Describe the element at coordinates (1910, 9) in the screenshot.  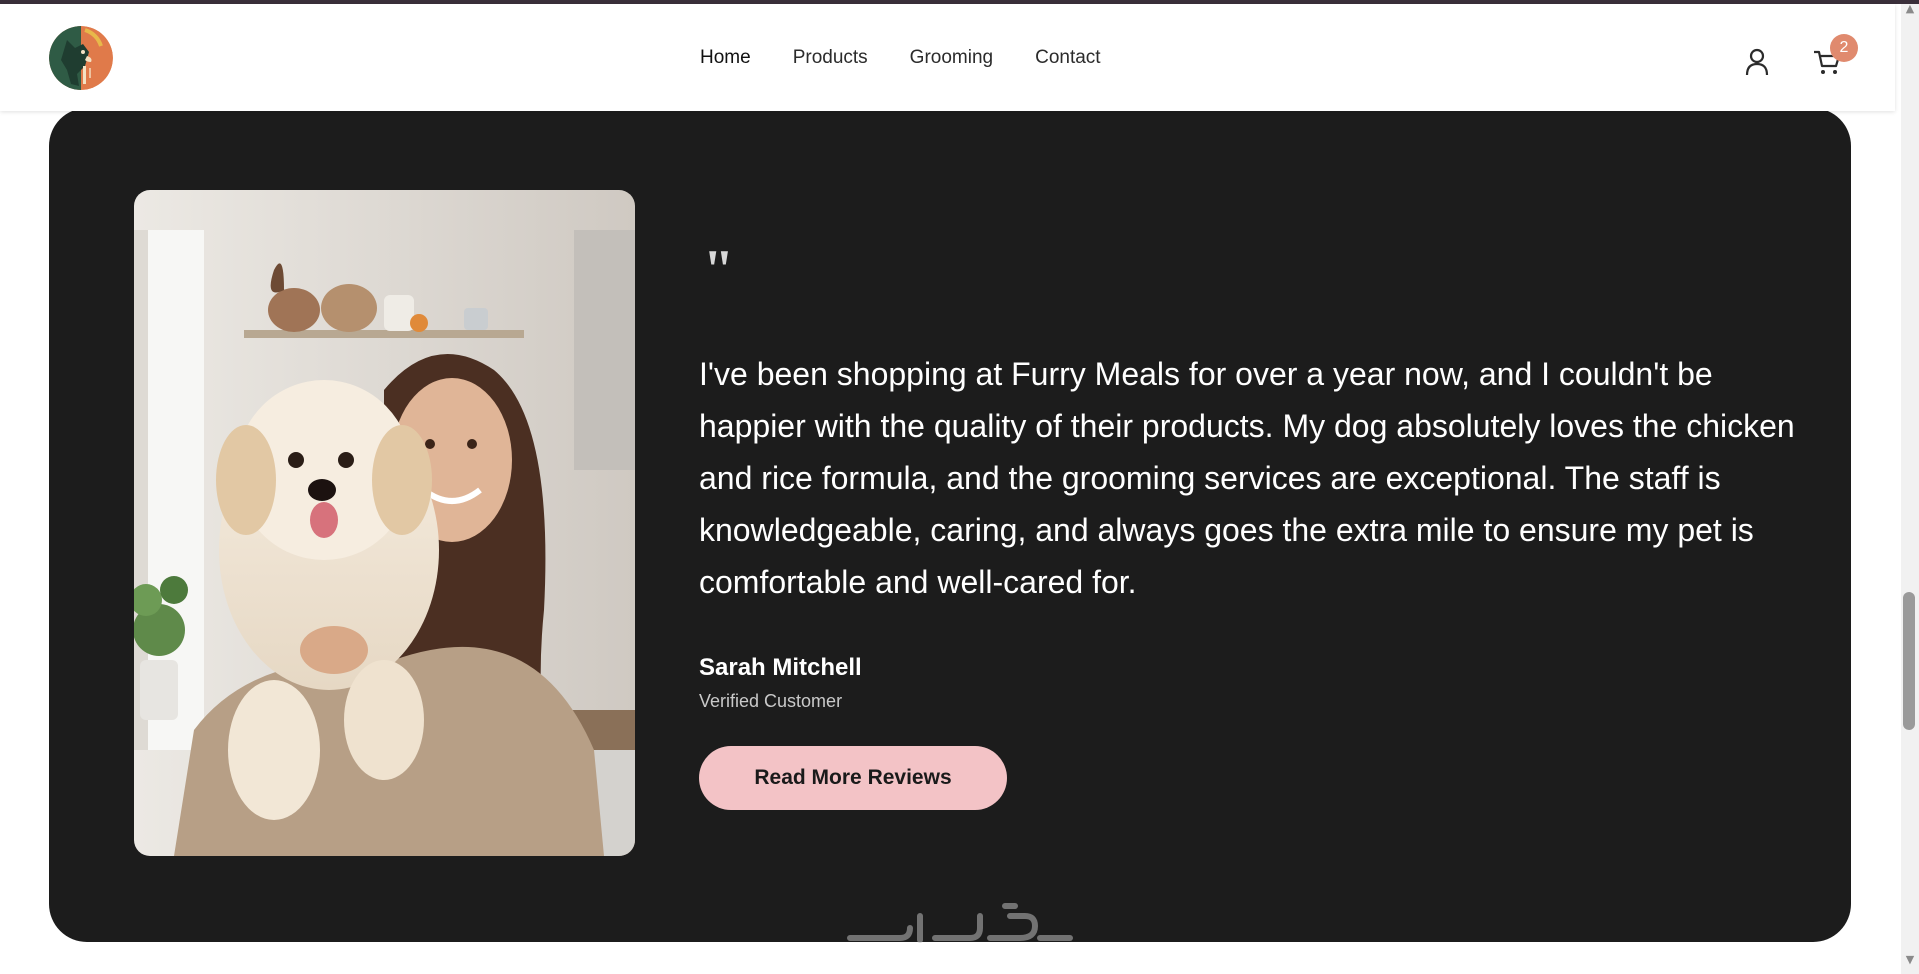
I see `scroll-up-arrow-icon: ▲` at that location.